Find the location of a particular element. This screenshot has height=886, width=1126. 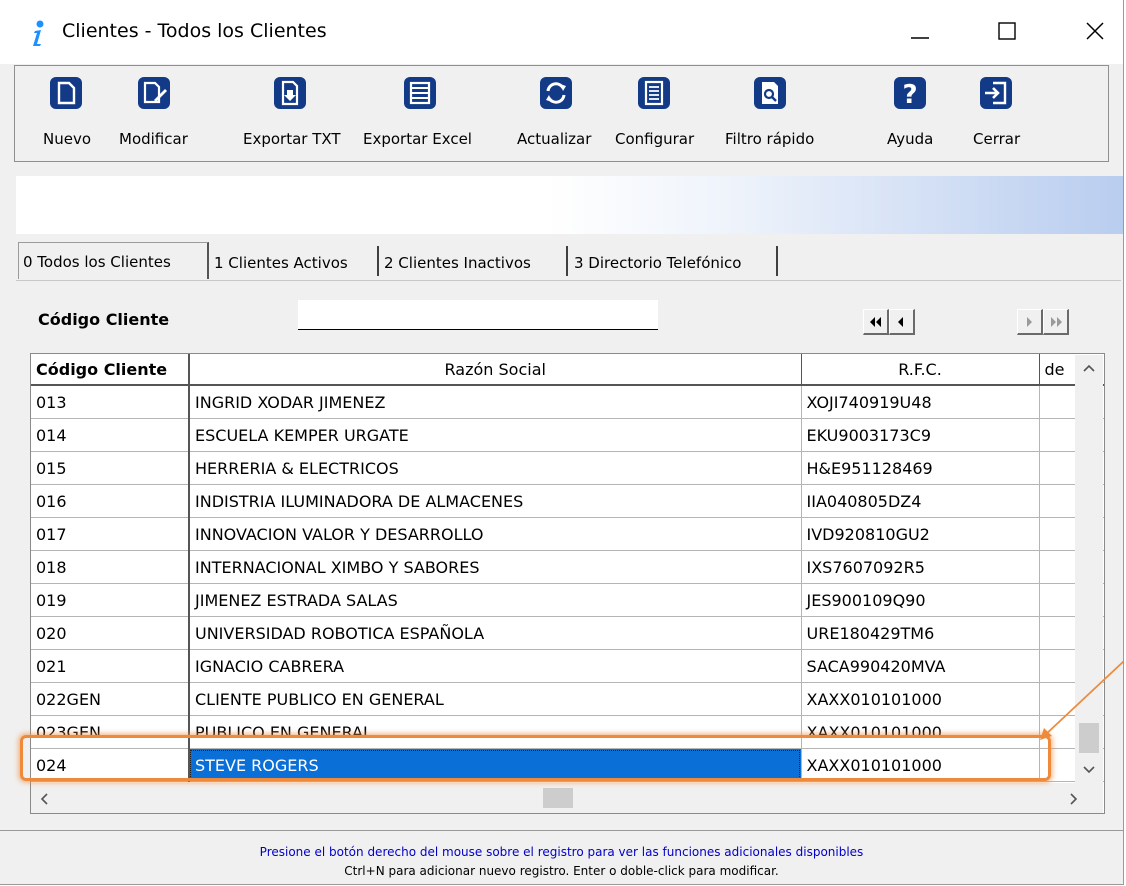

refresh-icon is located at coordinates (556, 93).